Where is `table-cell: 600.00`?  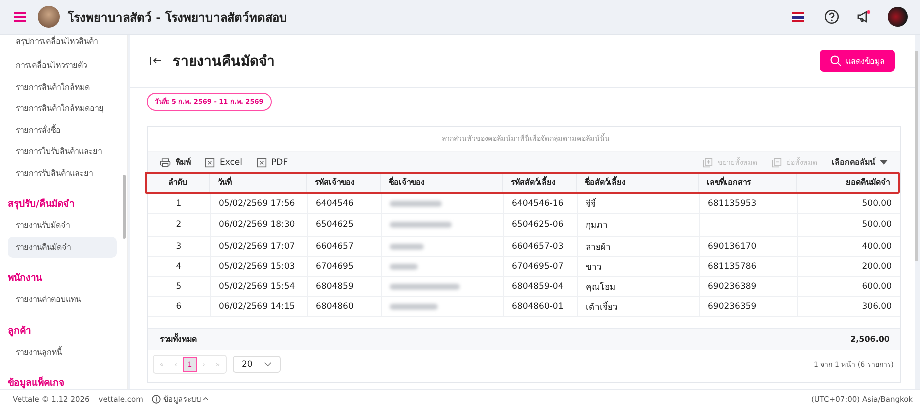 table-cell: 600.00 is located at coordinates (877, 287).